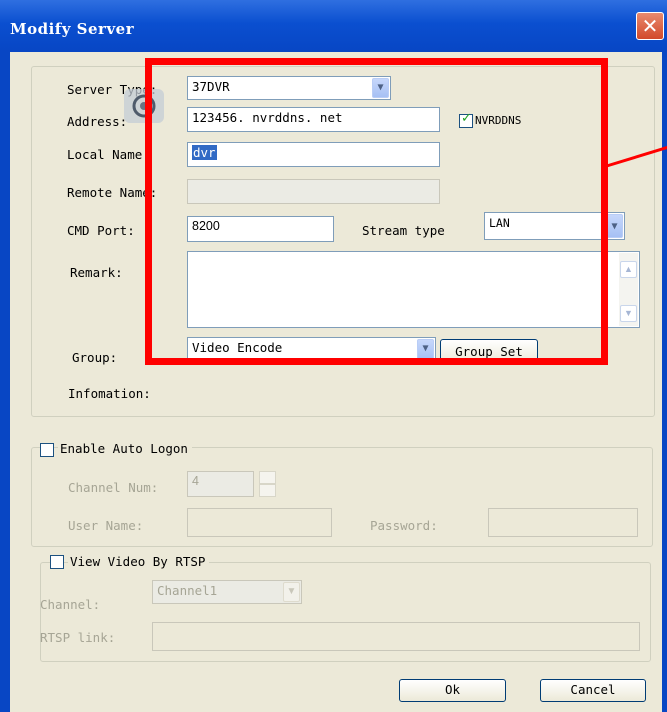 The width and height of the screenshot is (667, 712). I want to click on local-name-label: Local Name:, so click(108, 154).